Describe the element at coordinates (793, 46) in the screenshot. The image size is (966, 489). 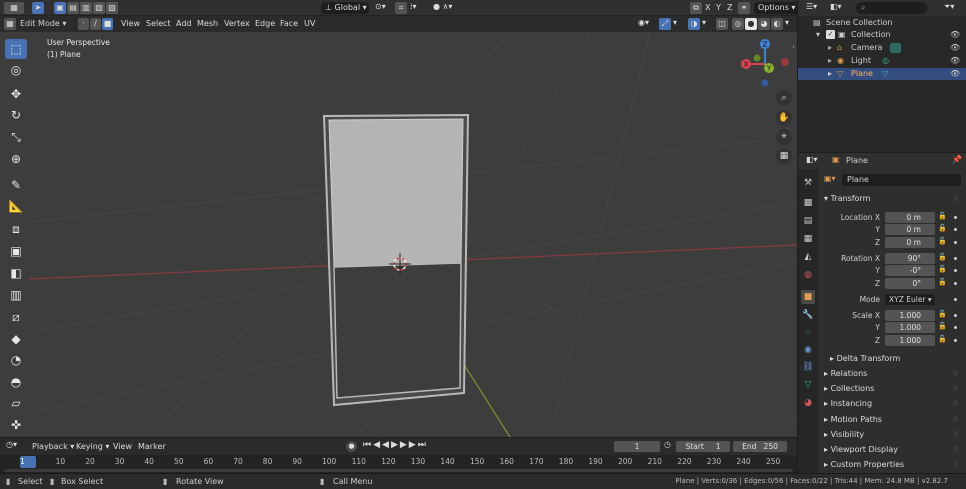
I see `sidebar-toggle-icon: ‹` at that location.